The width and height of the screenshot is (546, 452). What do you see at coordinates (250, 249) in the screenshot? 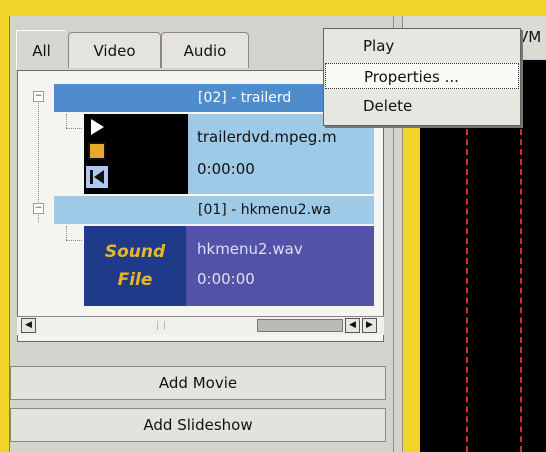
I see `item-name: hkmenu2.wav` at bounding box center [250, 249].